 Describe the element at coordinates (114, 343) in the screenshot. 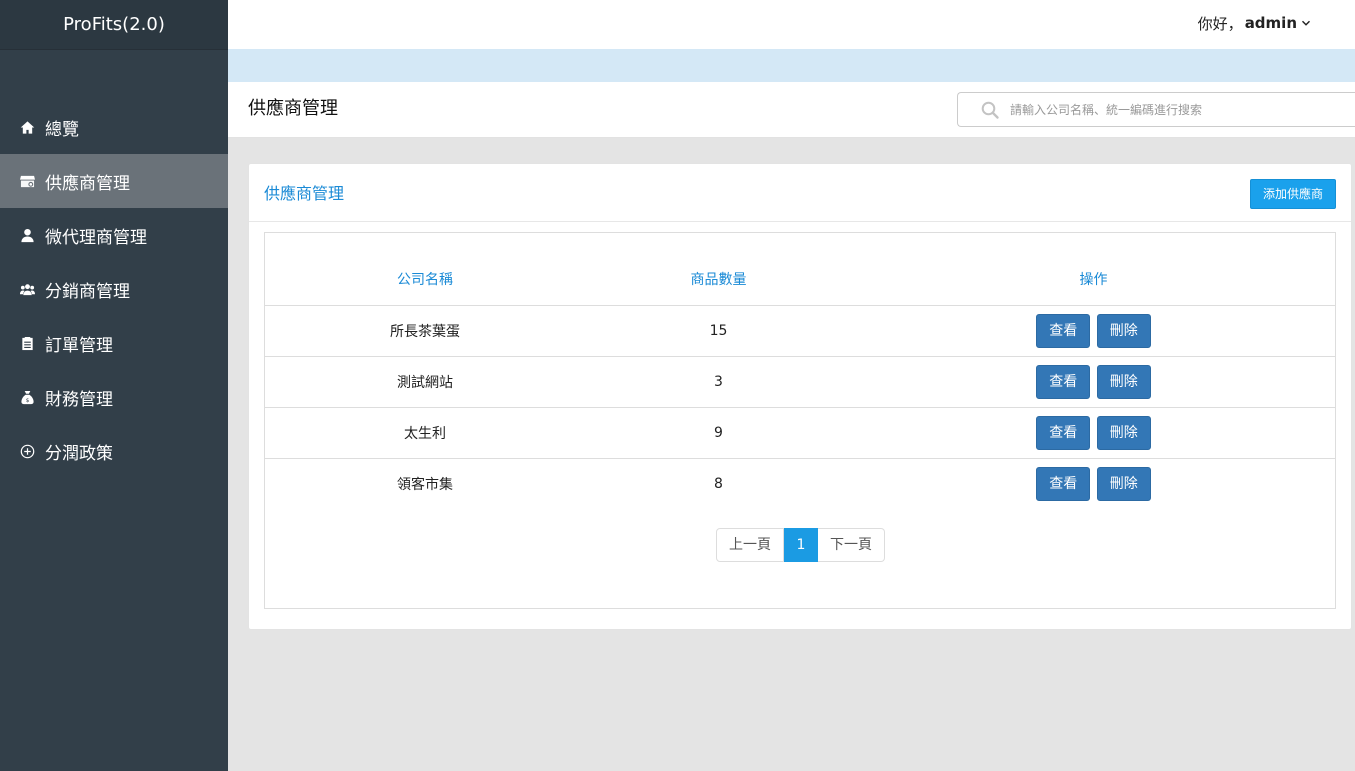

I see `sidebar-item-orders: 訂單管理` at that location.